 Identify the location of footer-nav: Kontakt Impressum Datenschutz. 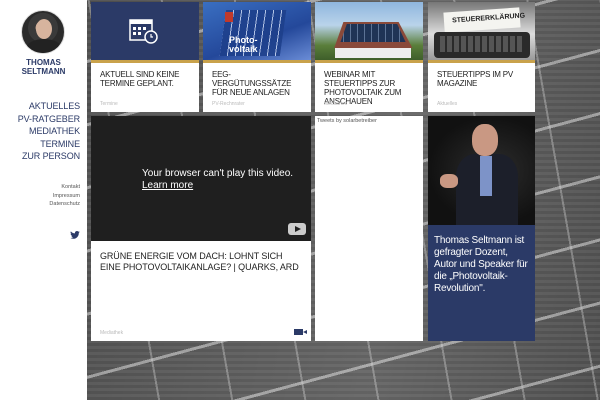
(64, 196).